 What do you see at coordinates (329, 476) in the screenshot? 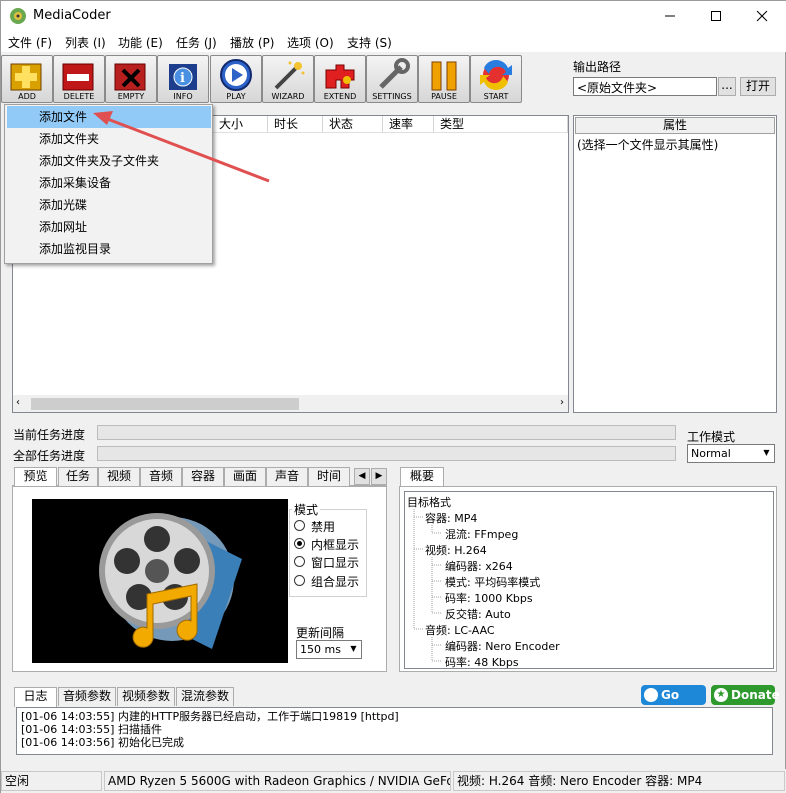
I see `tab-time: 时间` at bounding box center [329, 476].